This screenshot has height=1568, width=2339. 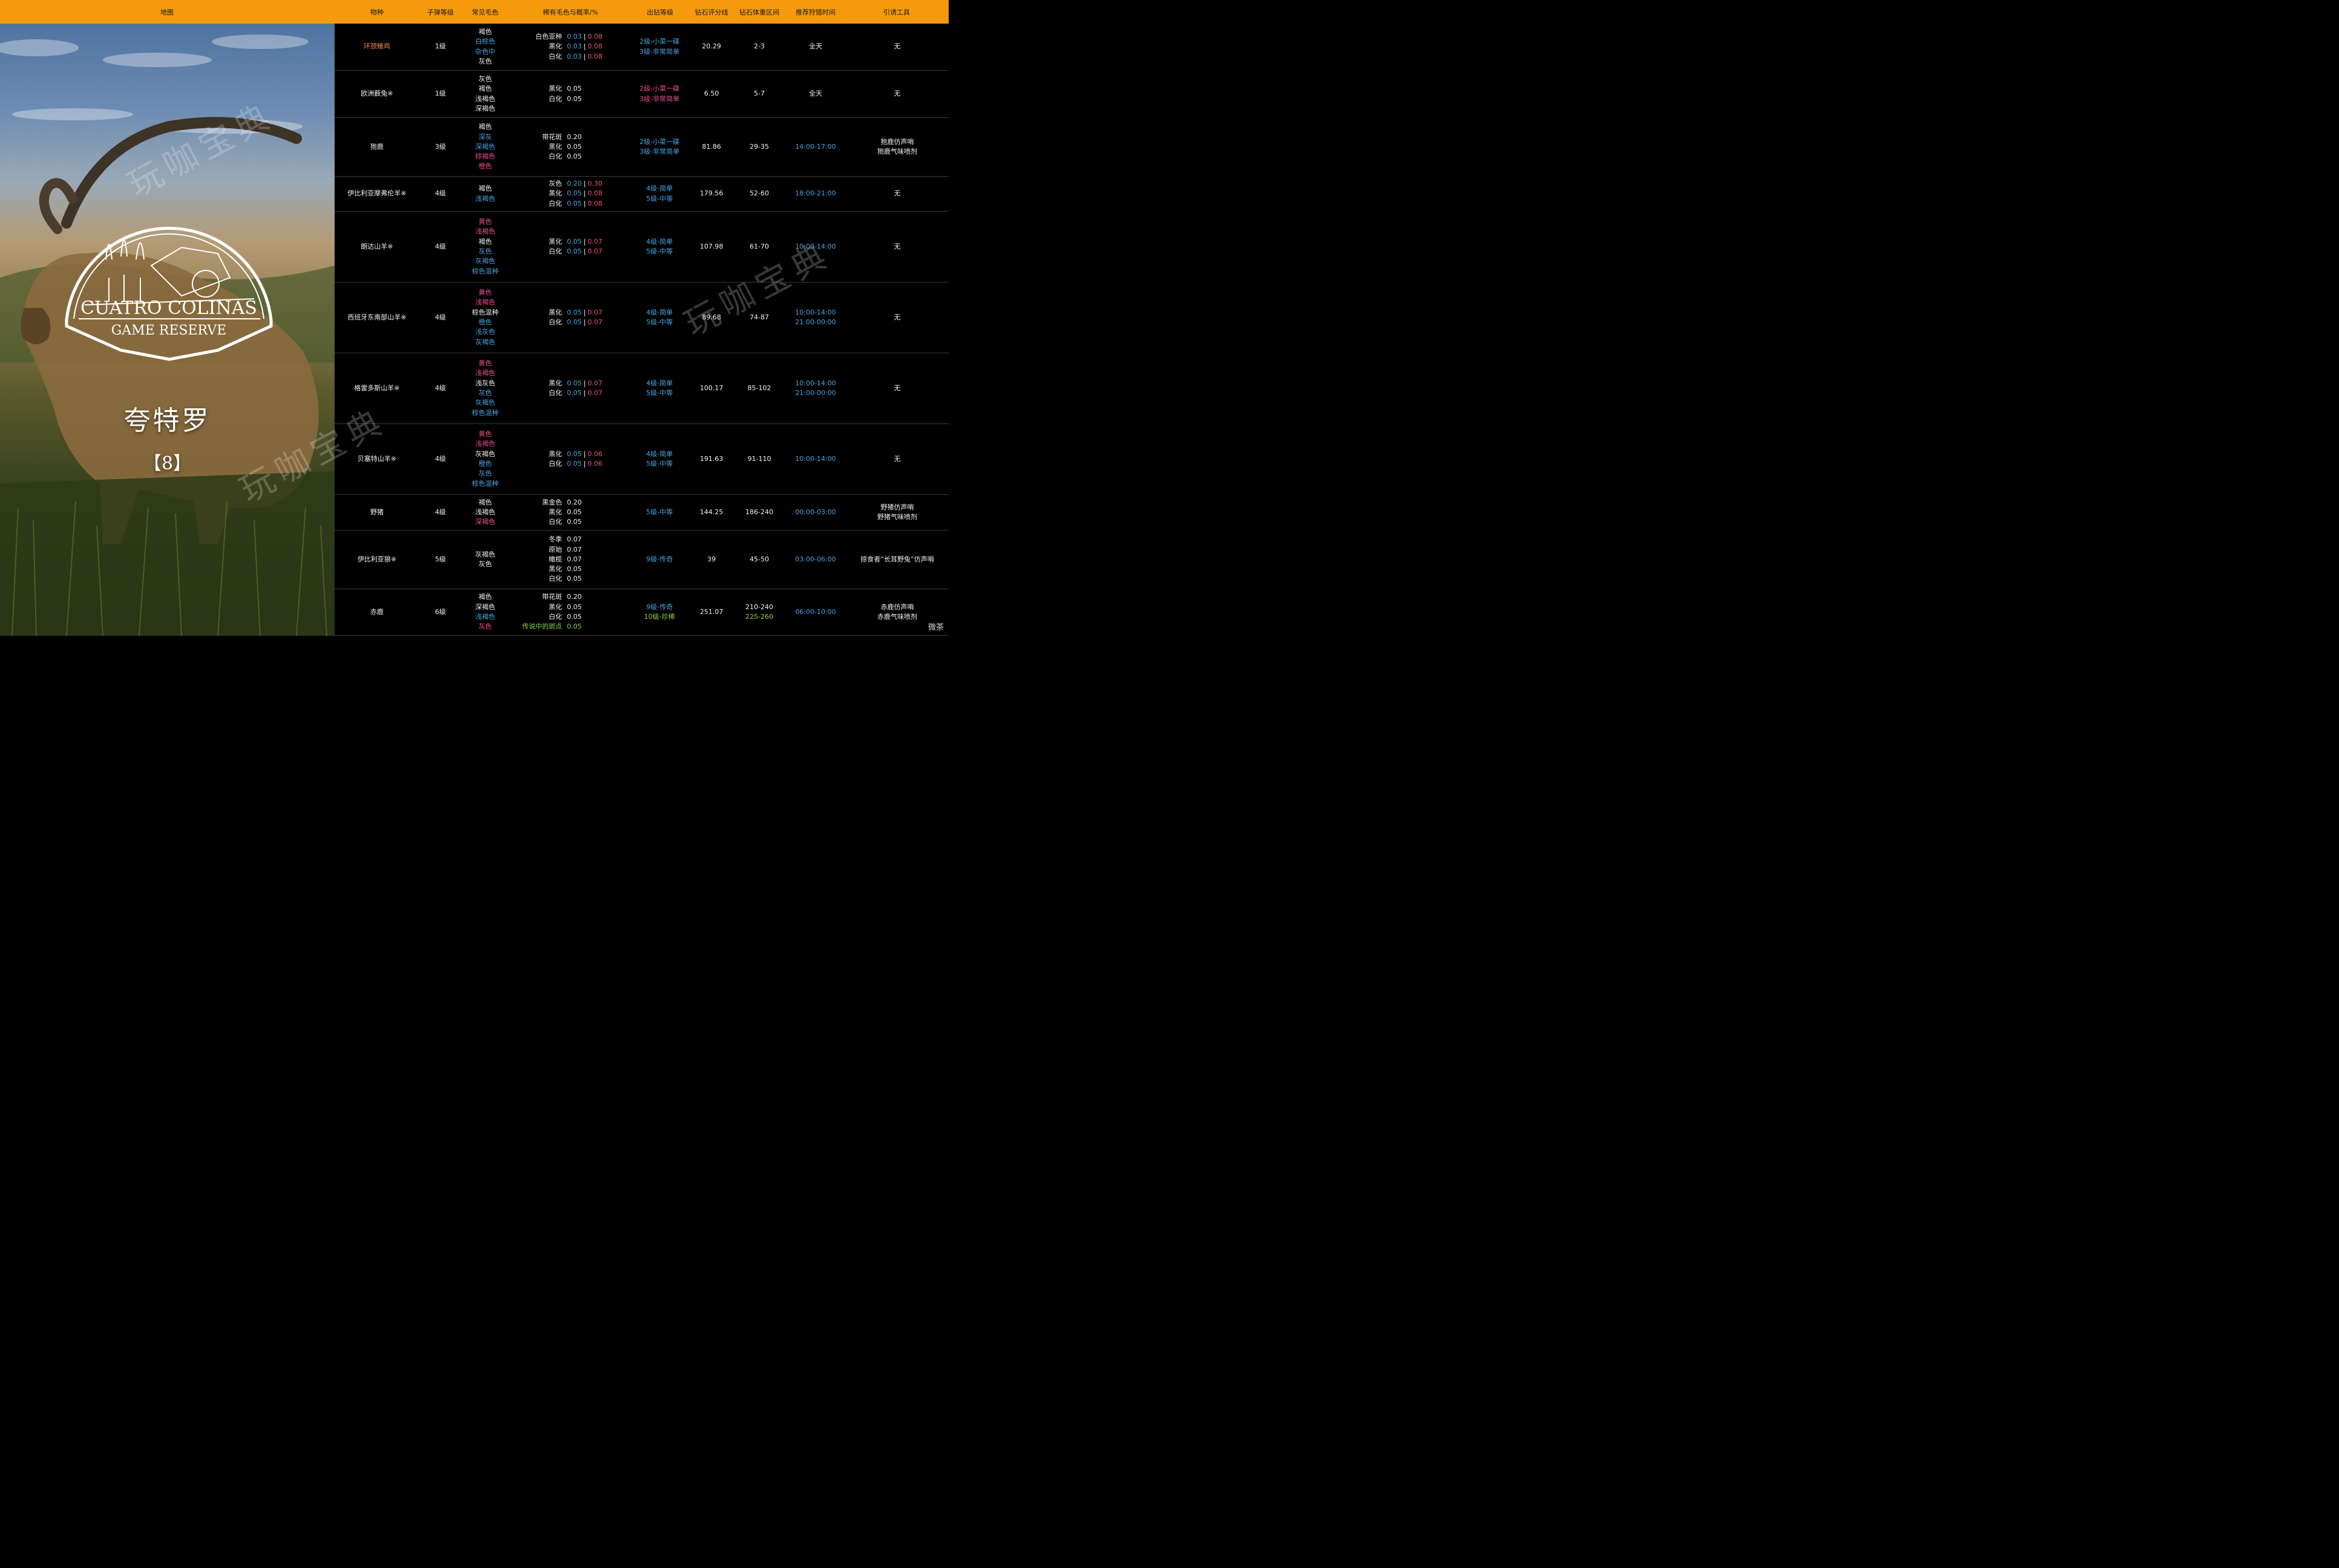 What do you see at coordinates (542, 626) in the screenshot?
I see `rare-fur-name: 传说中的斑点` at bounding box center [542, 626].